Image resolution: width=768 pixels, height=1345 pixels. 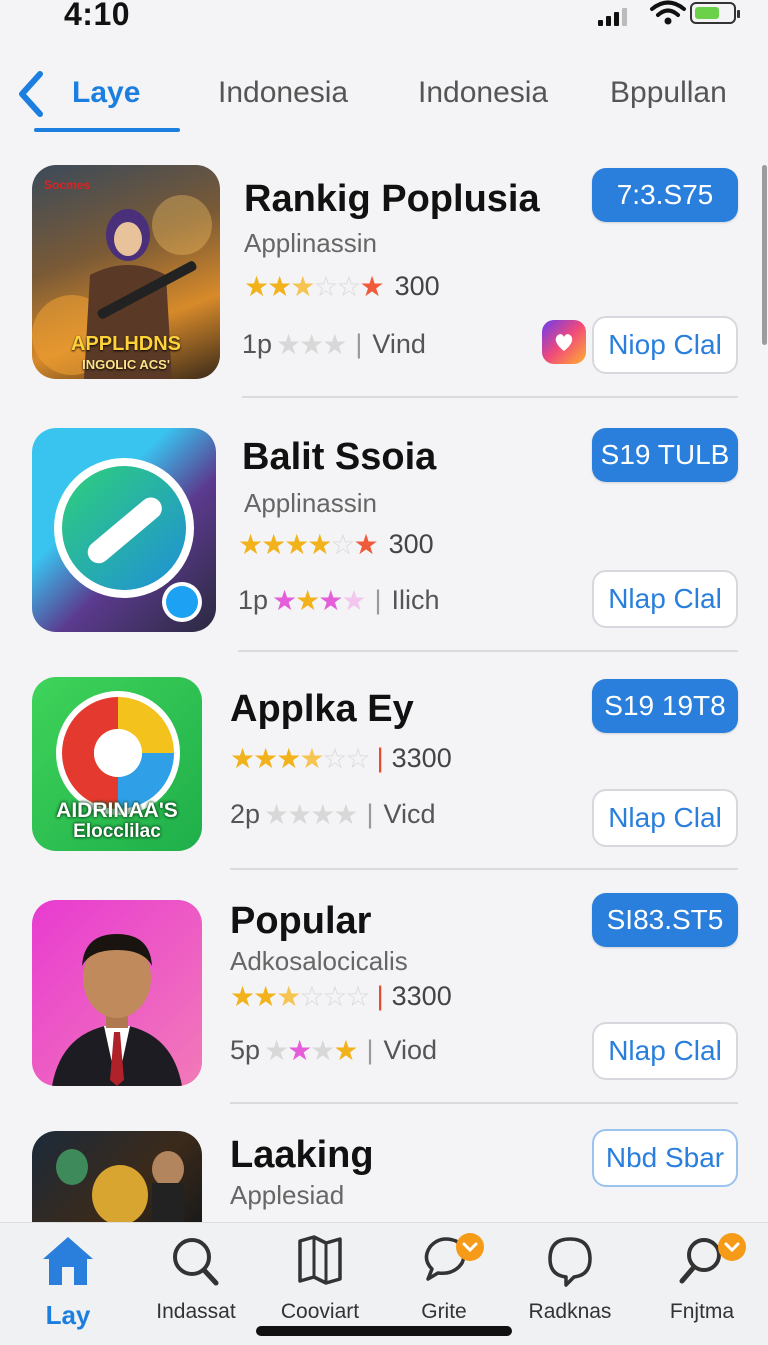 What do you see at coordinates (107, 130) in the screenshot?
I see `active-tab-indicator` at bounding box center [107, 130].